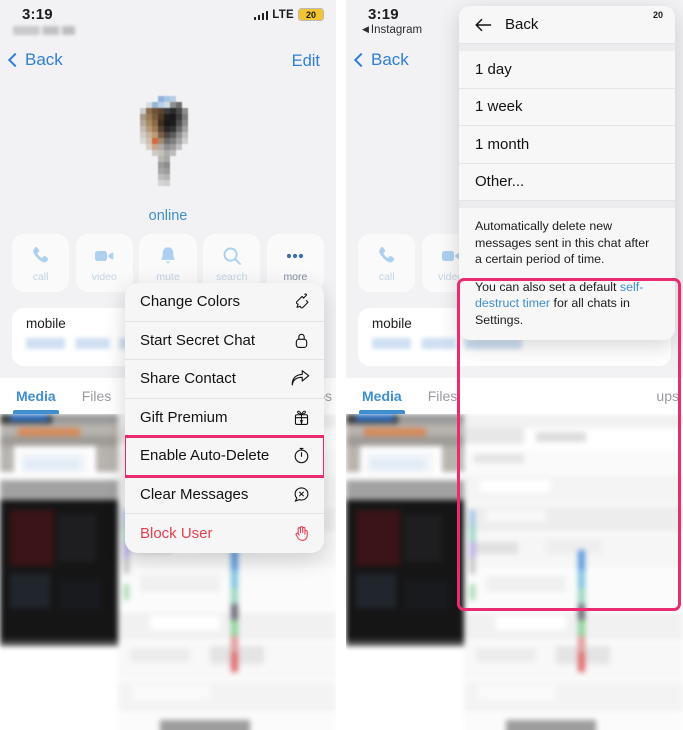 Image resolution: width=683 pixels, height=730 pixels. Describe the element at coordinates (301, 301) in the screenshot. I see `paintbrush-icon` at that location.